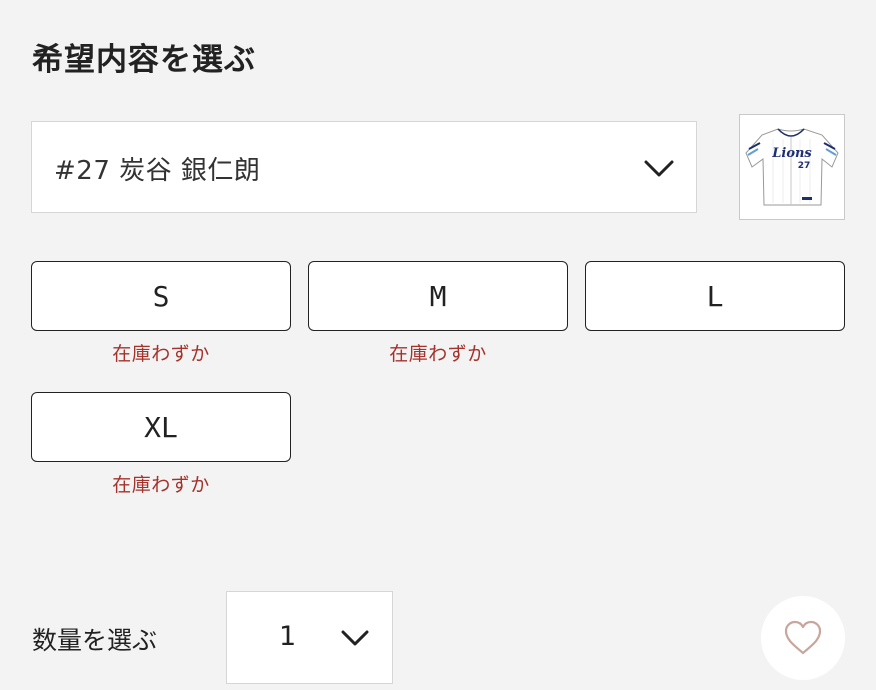 The image size is (876, 690). Describe the element at coordinates (288, 636) in the screenshot. I see `quantity-value: 1` at that location.